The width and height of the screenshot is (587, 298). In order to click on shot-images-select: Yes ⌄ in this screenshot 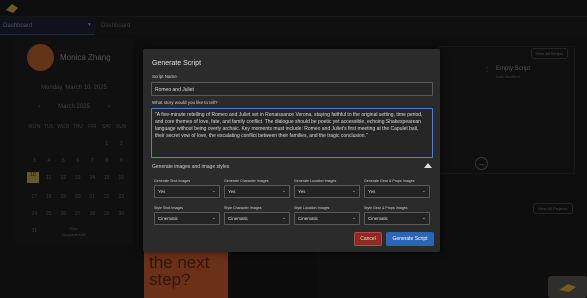, I will do `click(187, 191)`.